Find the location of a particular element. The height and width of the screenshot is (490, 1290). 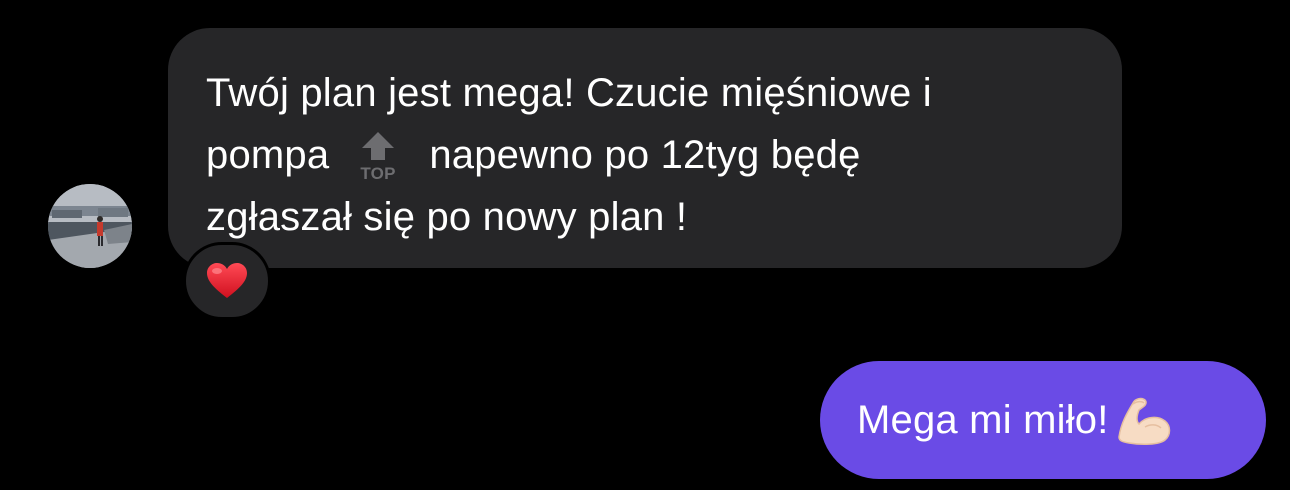

message-text: pompa is located at coordinates (268, 155).